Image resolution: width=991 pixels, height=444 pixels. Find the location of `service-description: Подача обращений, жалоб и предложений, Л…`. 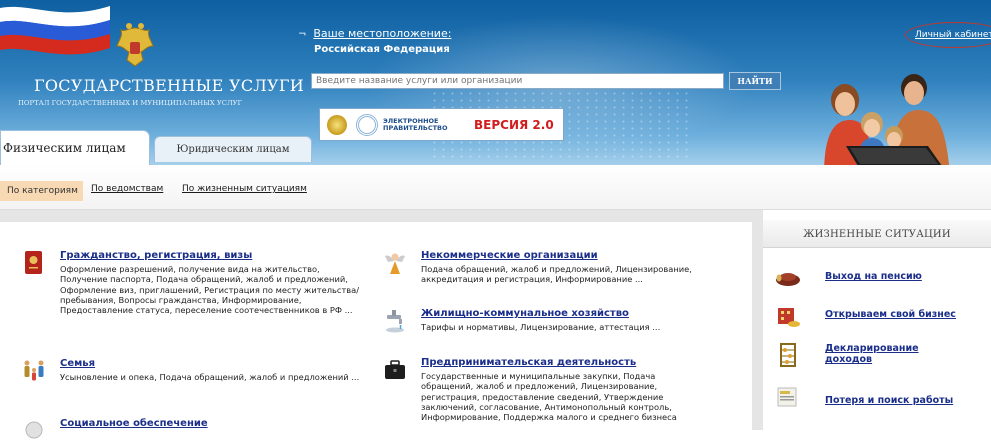

service-description: Подача обращений, жалоб и предложений, Л… is located at coordinates (556, 274).